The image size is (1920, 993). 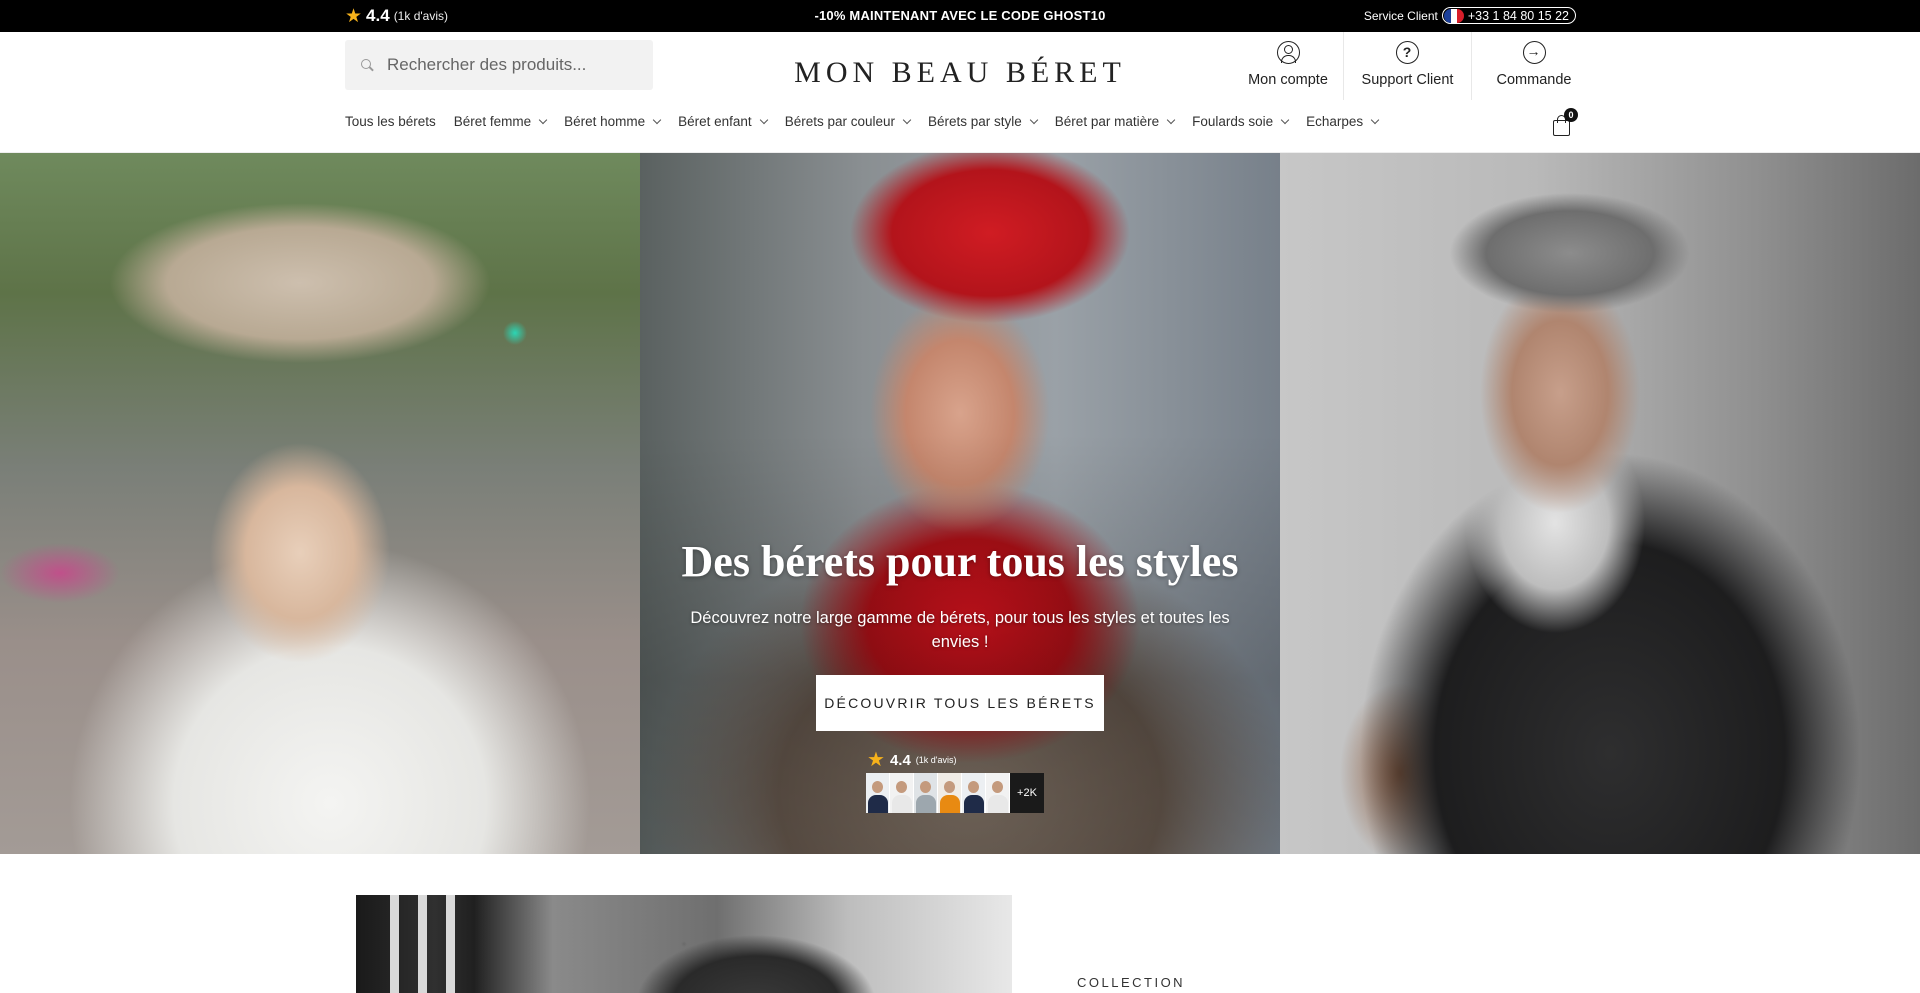 I want to click on customer-avatars: +2K, so click(x=955, y=793).